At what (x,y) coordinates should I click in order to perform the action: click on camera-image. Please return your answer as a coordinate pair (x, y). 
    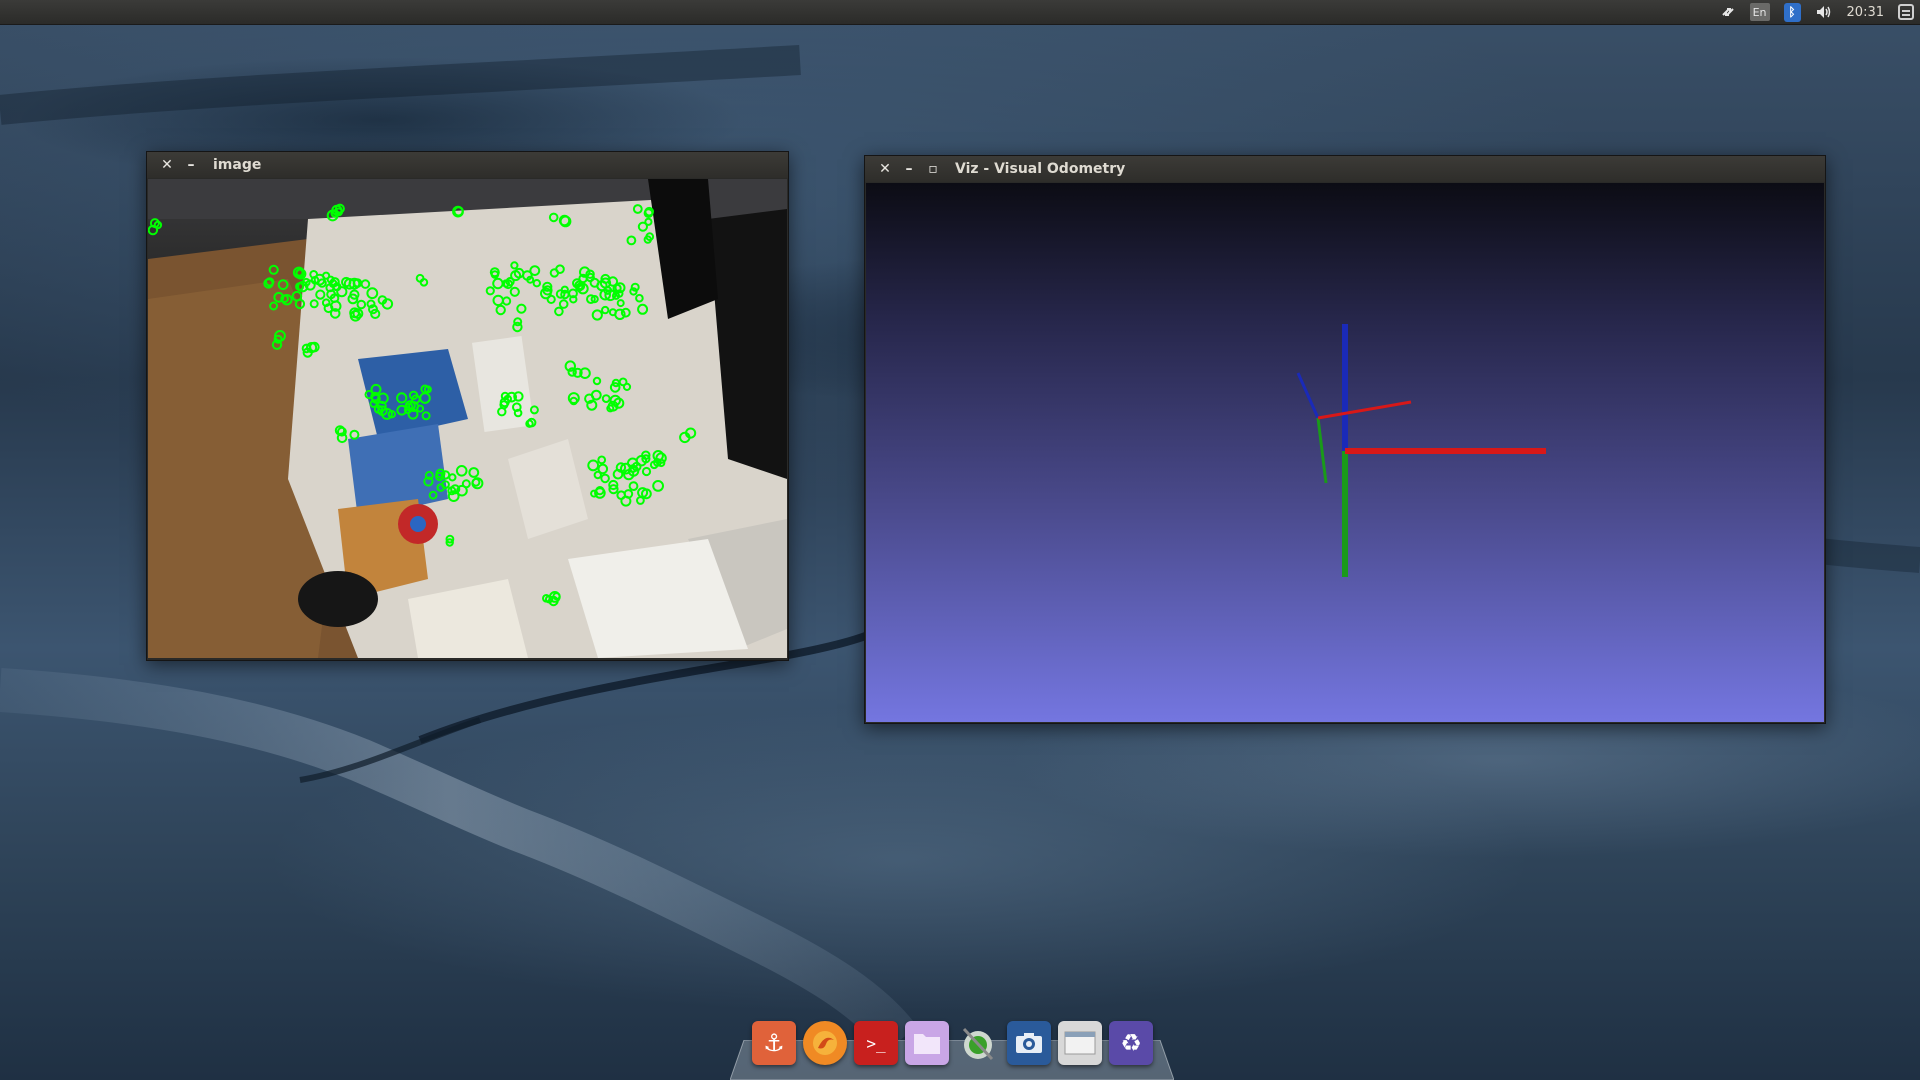
    Looking at the image, I should click on (467, 418).